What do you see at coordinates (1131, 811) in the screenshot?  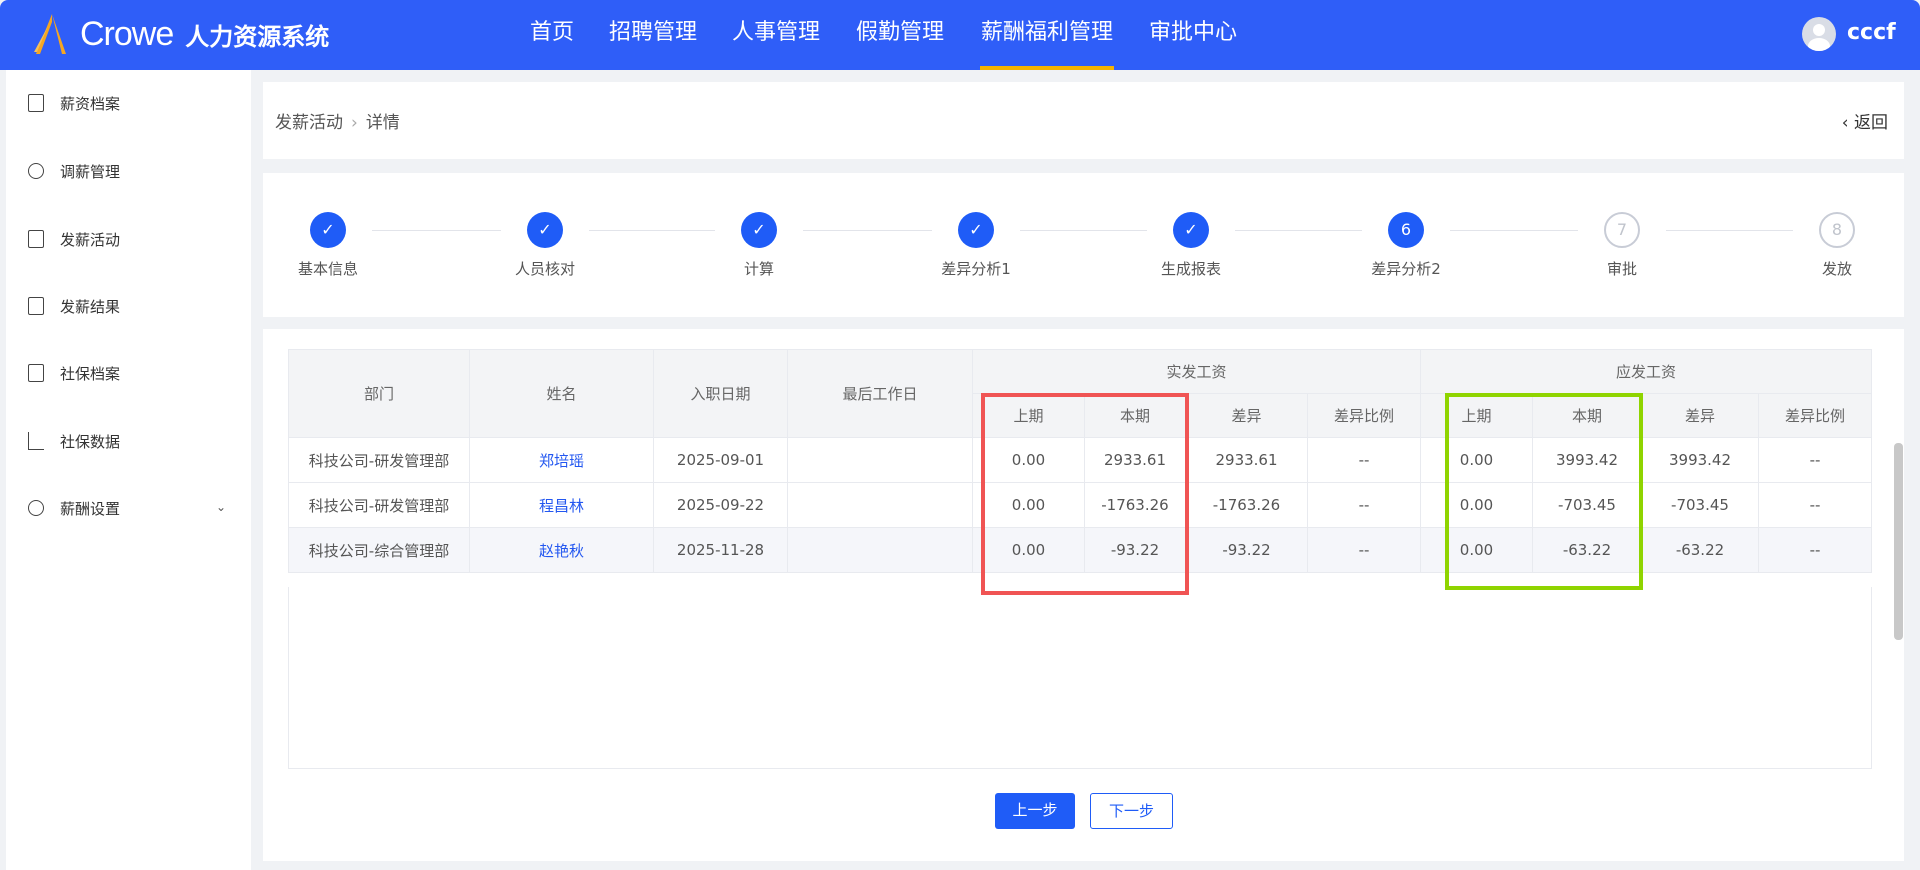 I see `next-step-button: 下一步` at bounding box center [1131, 811].